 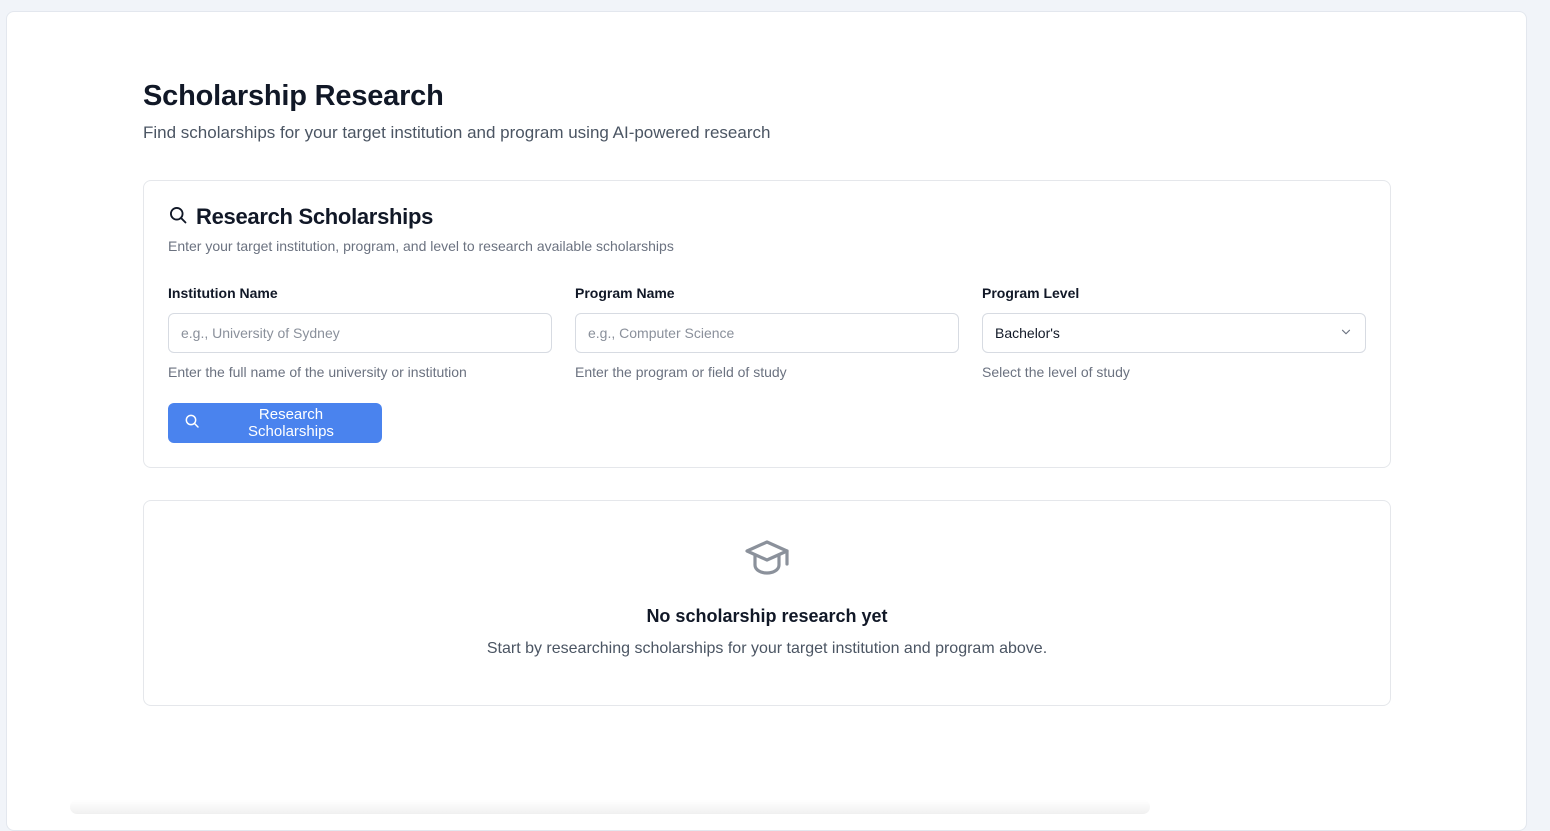 I want to click on program-level-select: Bachelor's, so click(x=1174, y=333).